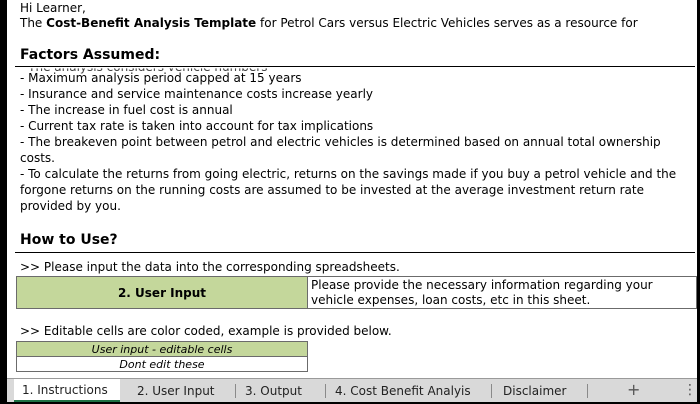  I want to click on tab-instructions: 1. Instructions, so click(67, 390).